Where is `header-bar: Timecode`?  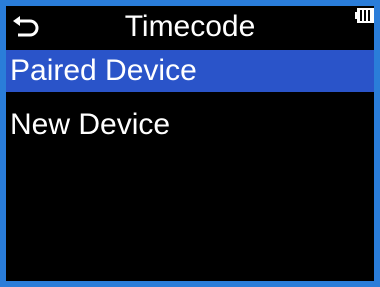
header-bar: Timecode is located at coordinates (190, 27).